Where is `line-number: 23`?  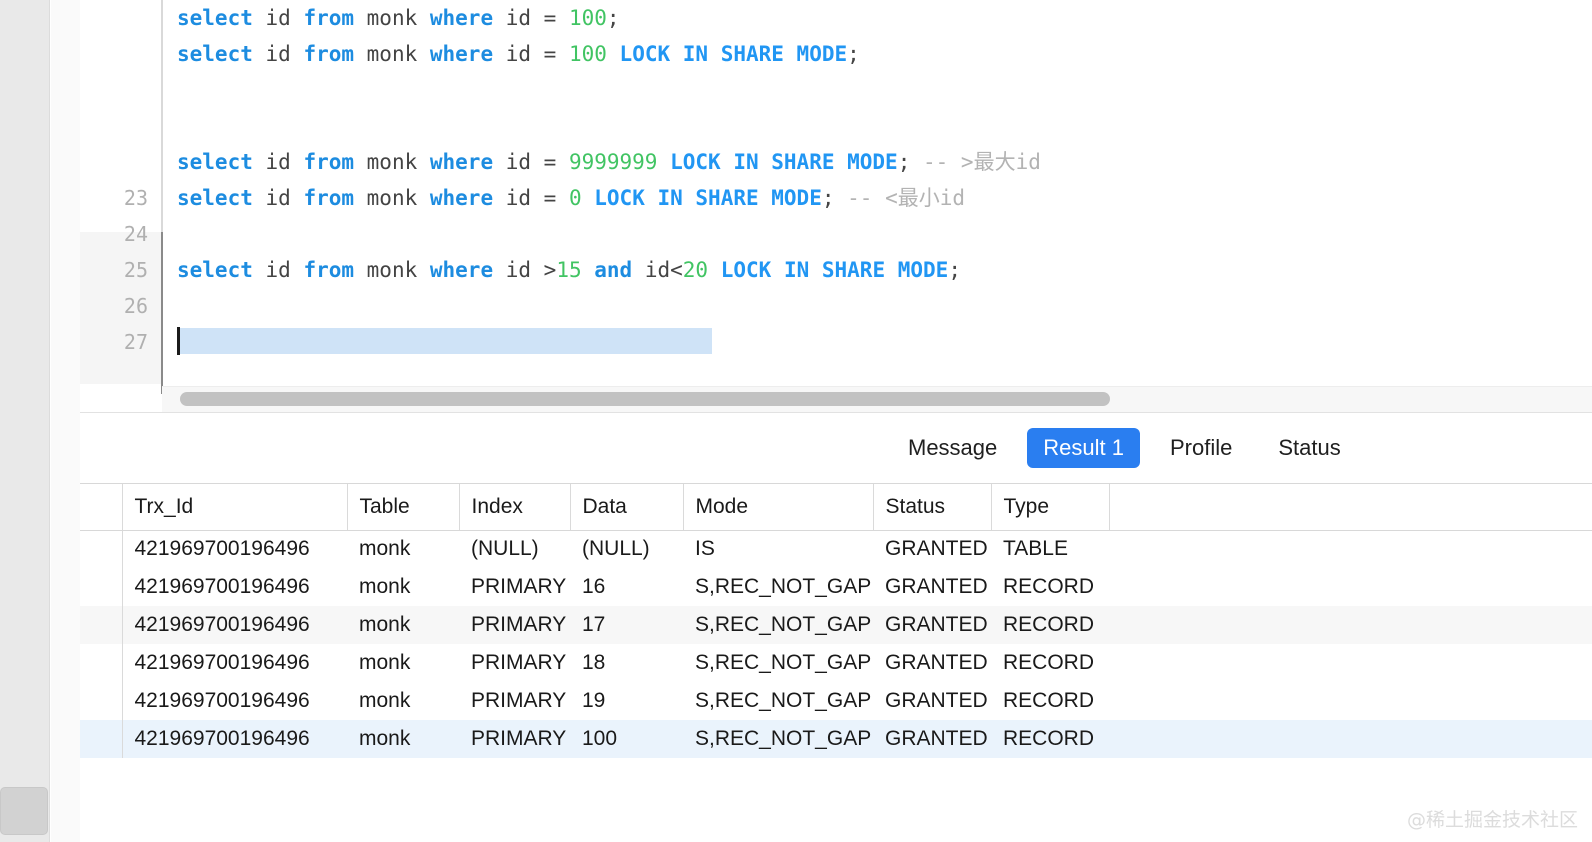 line-number: 23 is located at coordinates (135, 198).